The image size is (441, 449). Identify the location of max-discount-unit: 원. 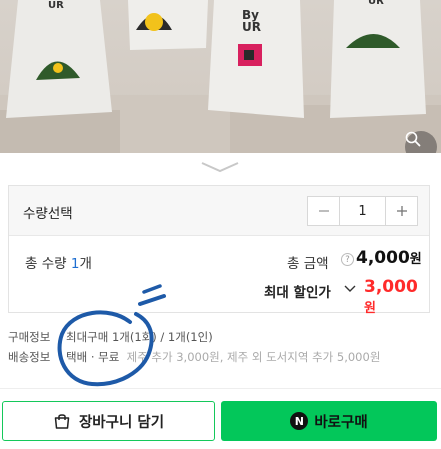
(370, 308).